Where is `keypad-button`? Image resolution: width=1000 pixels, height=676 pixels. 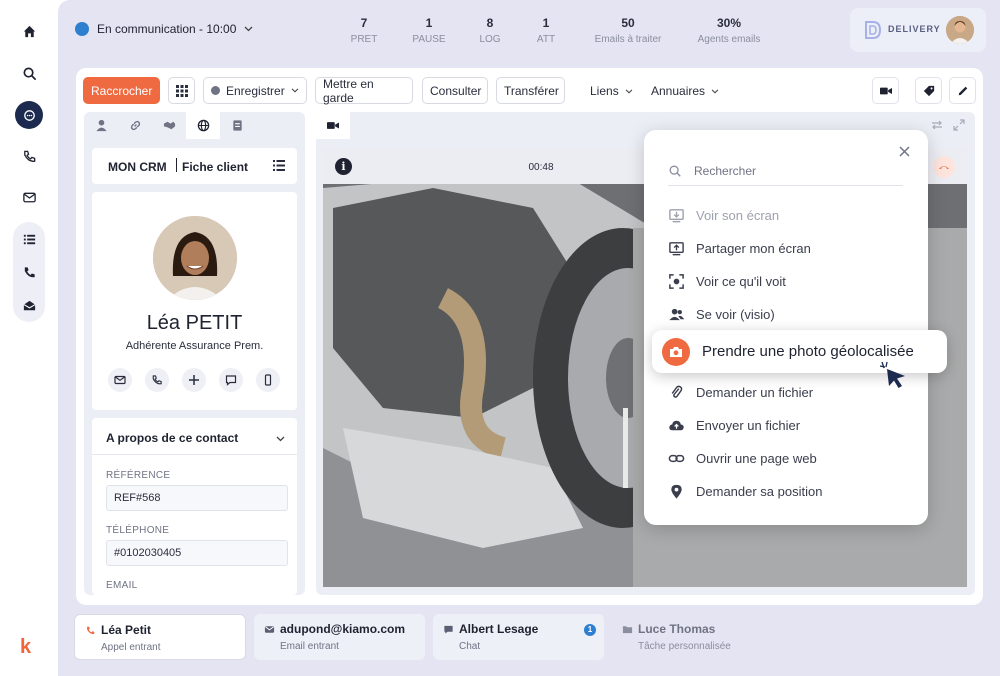
keypad-button is located at coordinates (181, 90).